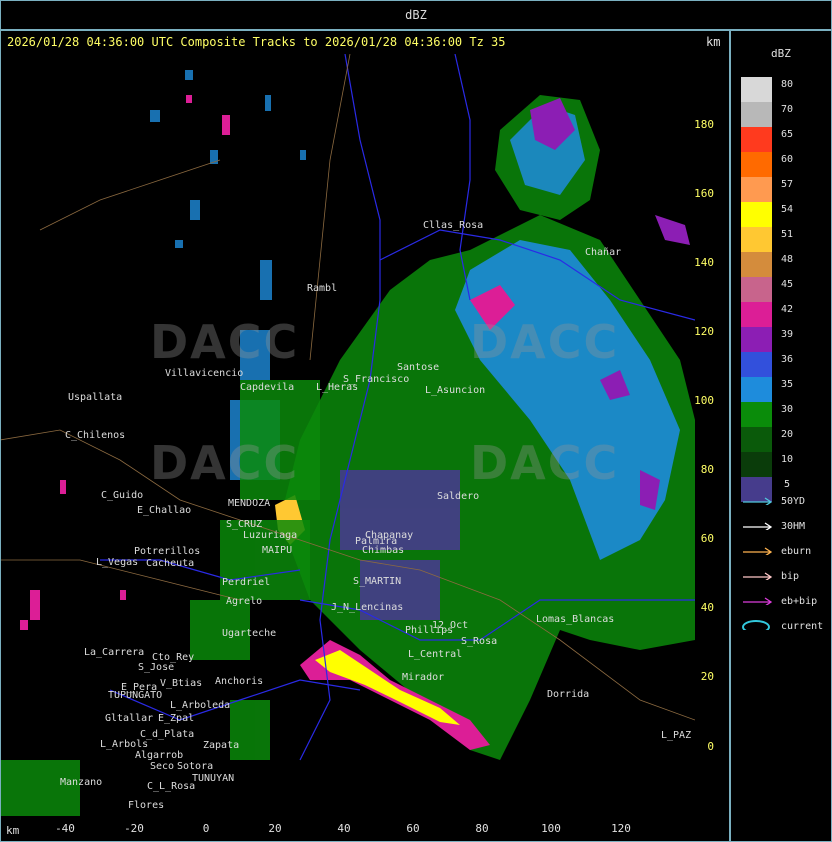  Describe the element at coordinates (781, 53) in the screenshot. I see `legend-title: dBZ` at that location.